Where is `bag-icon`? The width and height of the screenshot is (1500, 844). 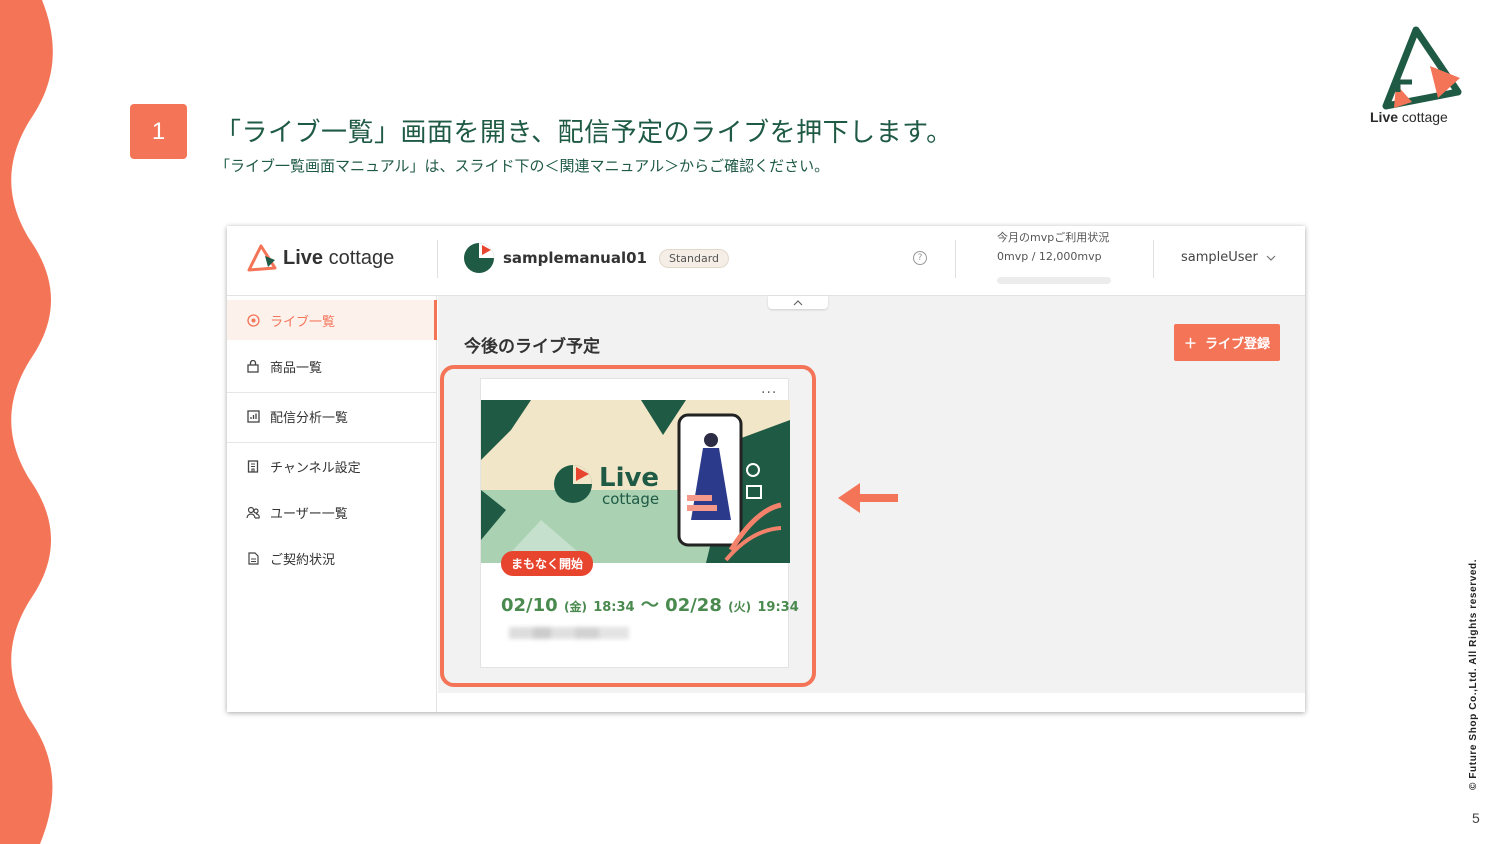 bag-icon is located at coordinates (253, 366).